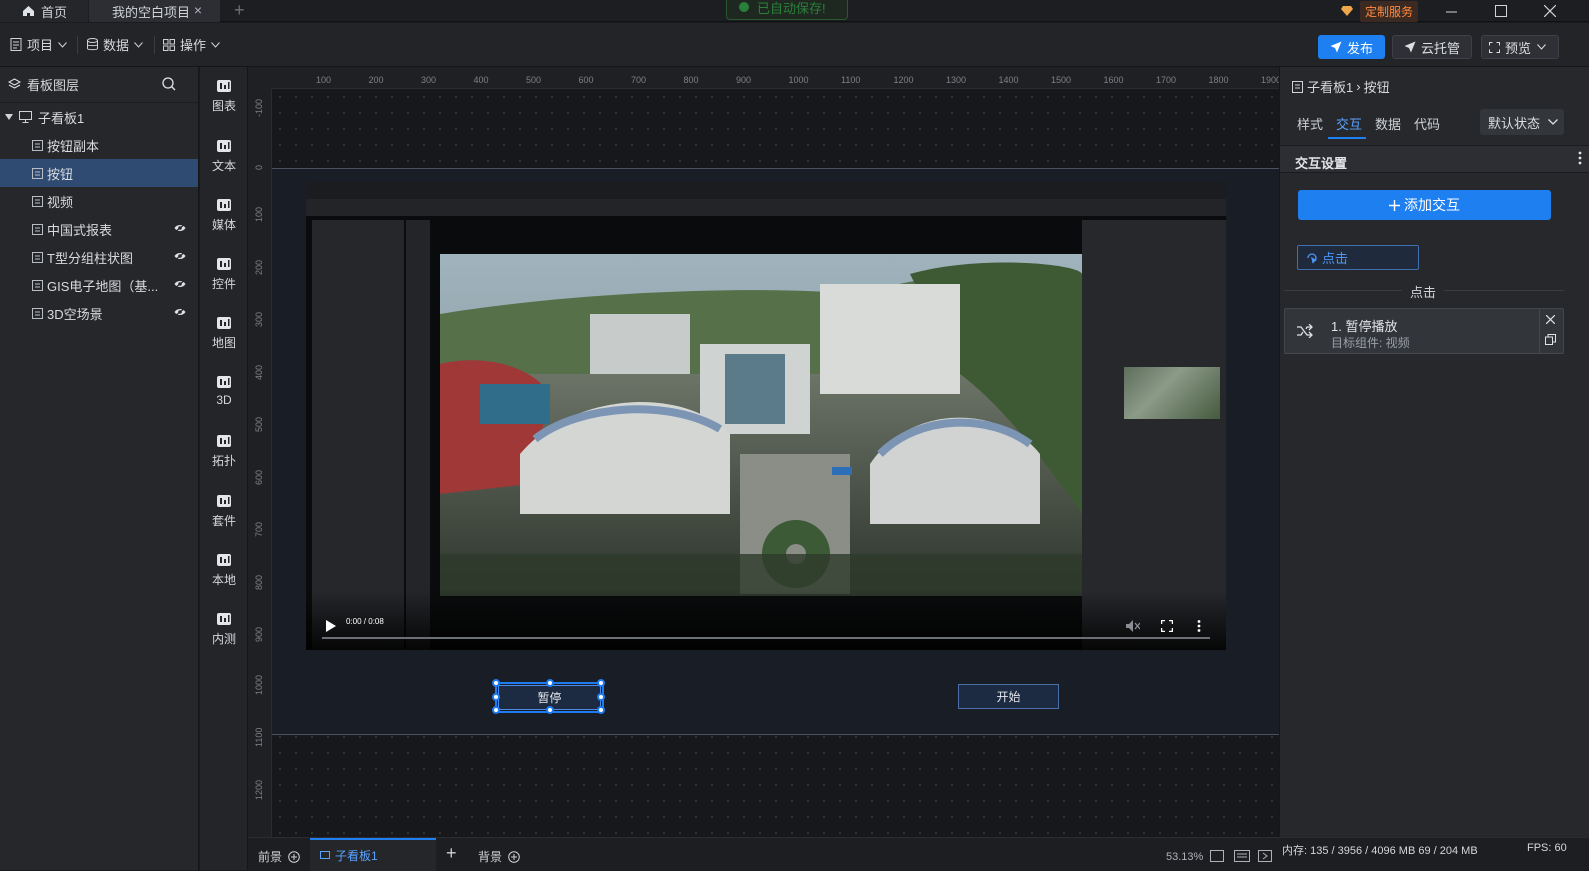 This screenshot has height=871, width=1589. I want to click on cube-icon, so click(224, 383).